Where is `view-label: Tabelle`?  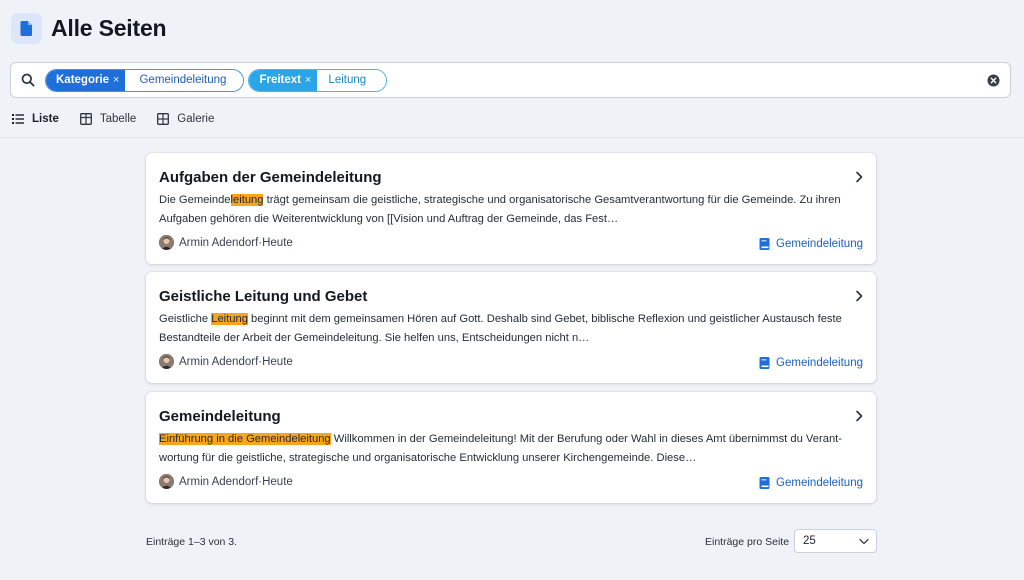
view-label: Tabelle is located at coordinates (118, 119).